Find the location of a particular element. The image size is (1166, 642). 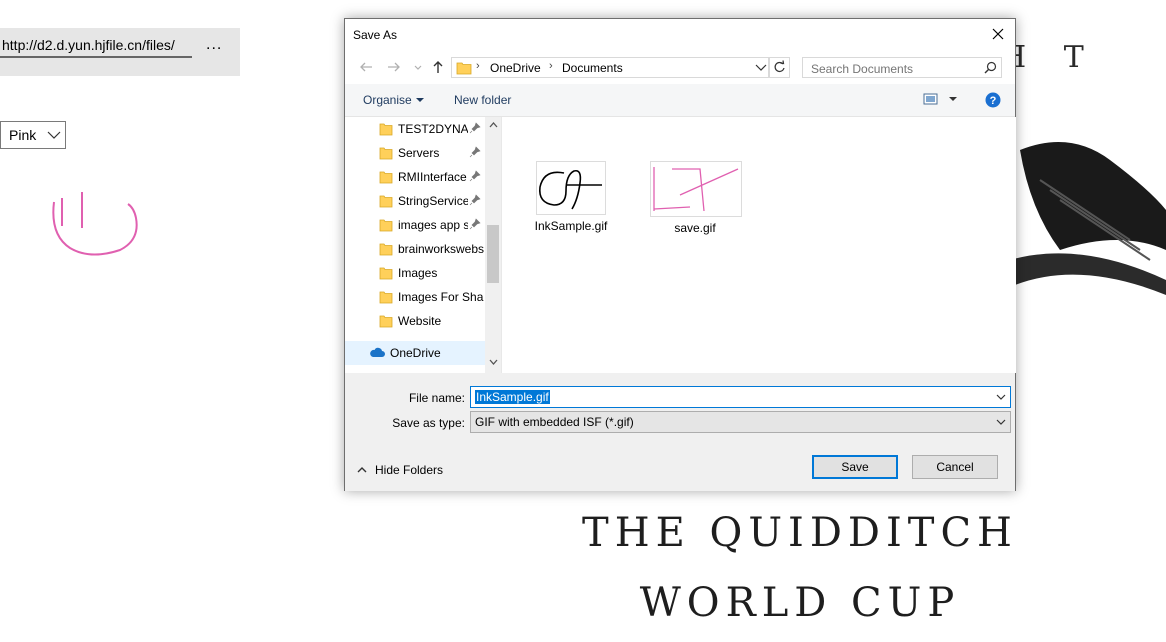

sidebar-item-images-for-share: Images For Share is located at coordinates (415, 297).